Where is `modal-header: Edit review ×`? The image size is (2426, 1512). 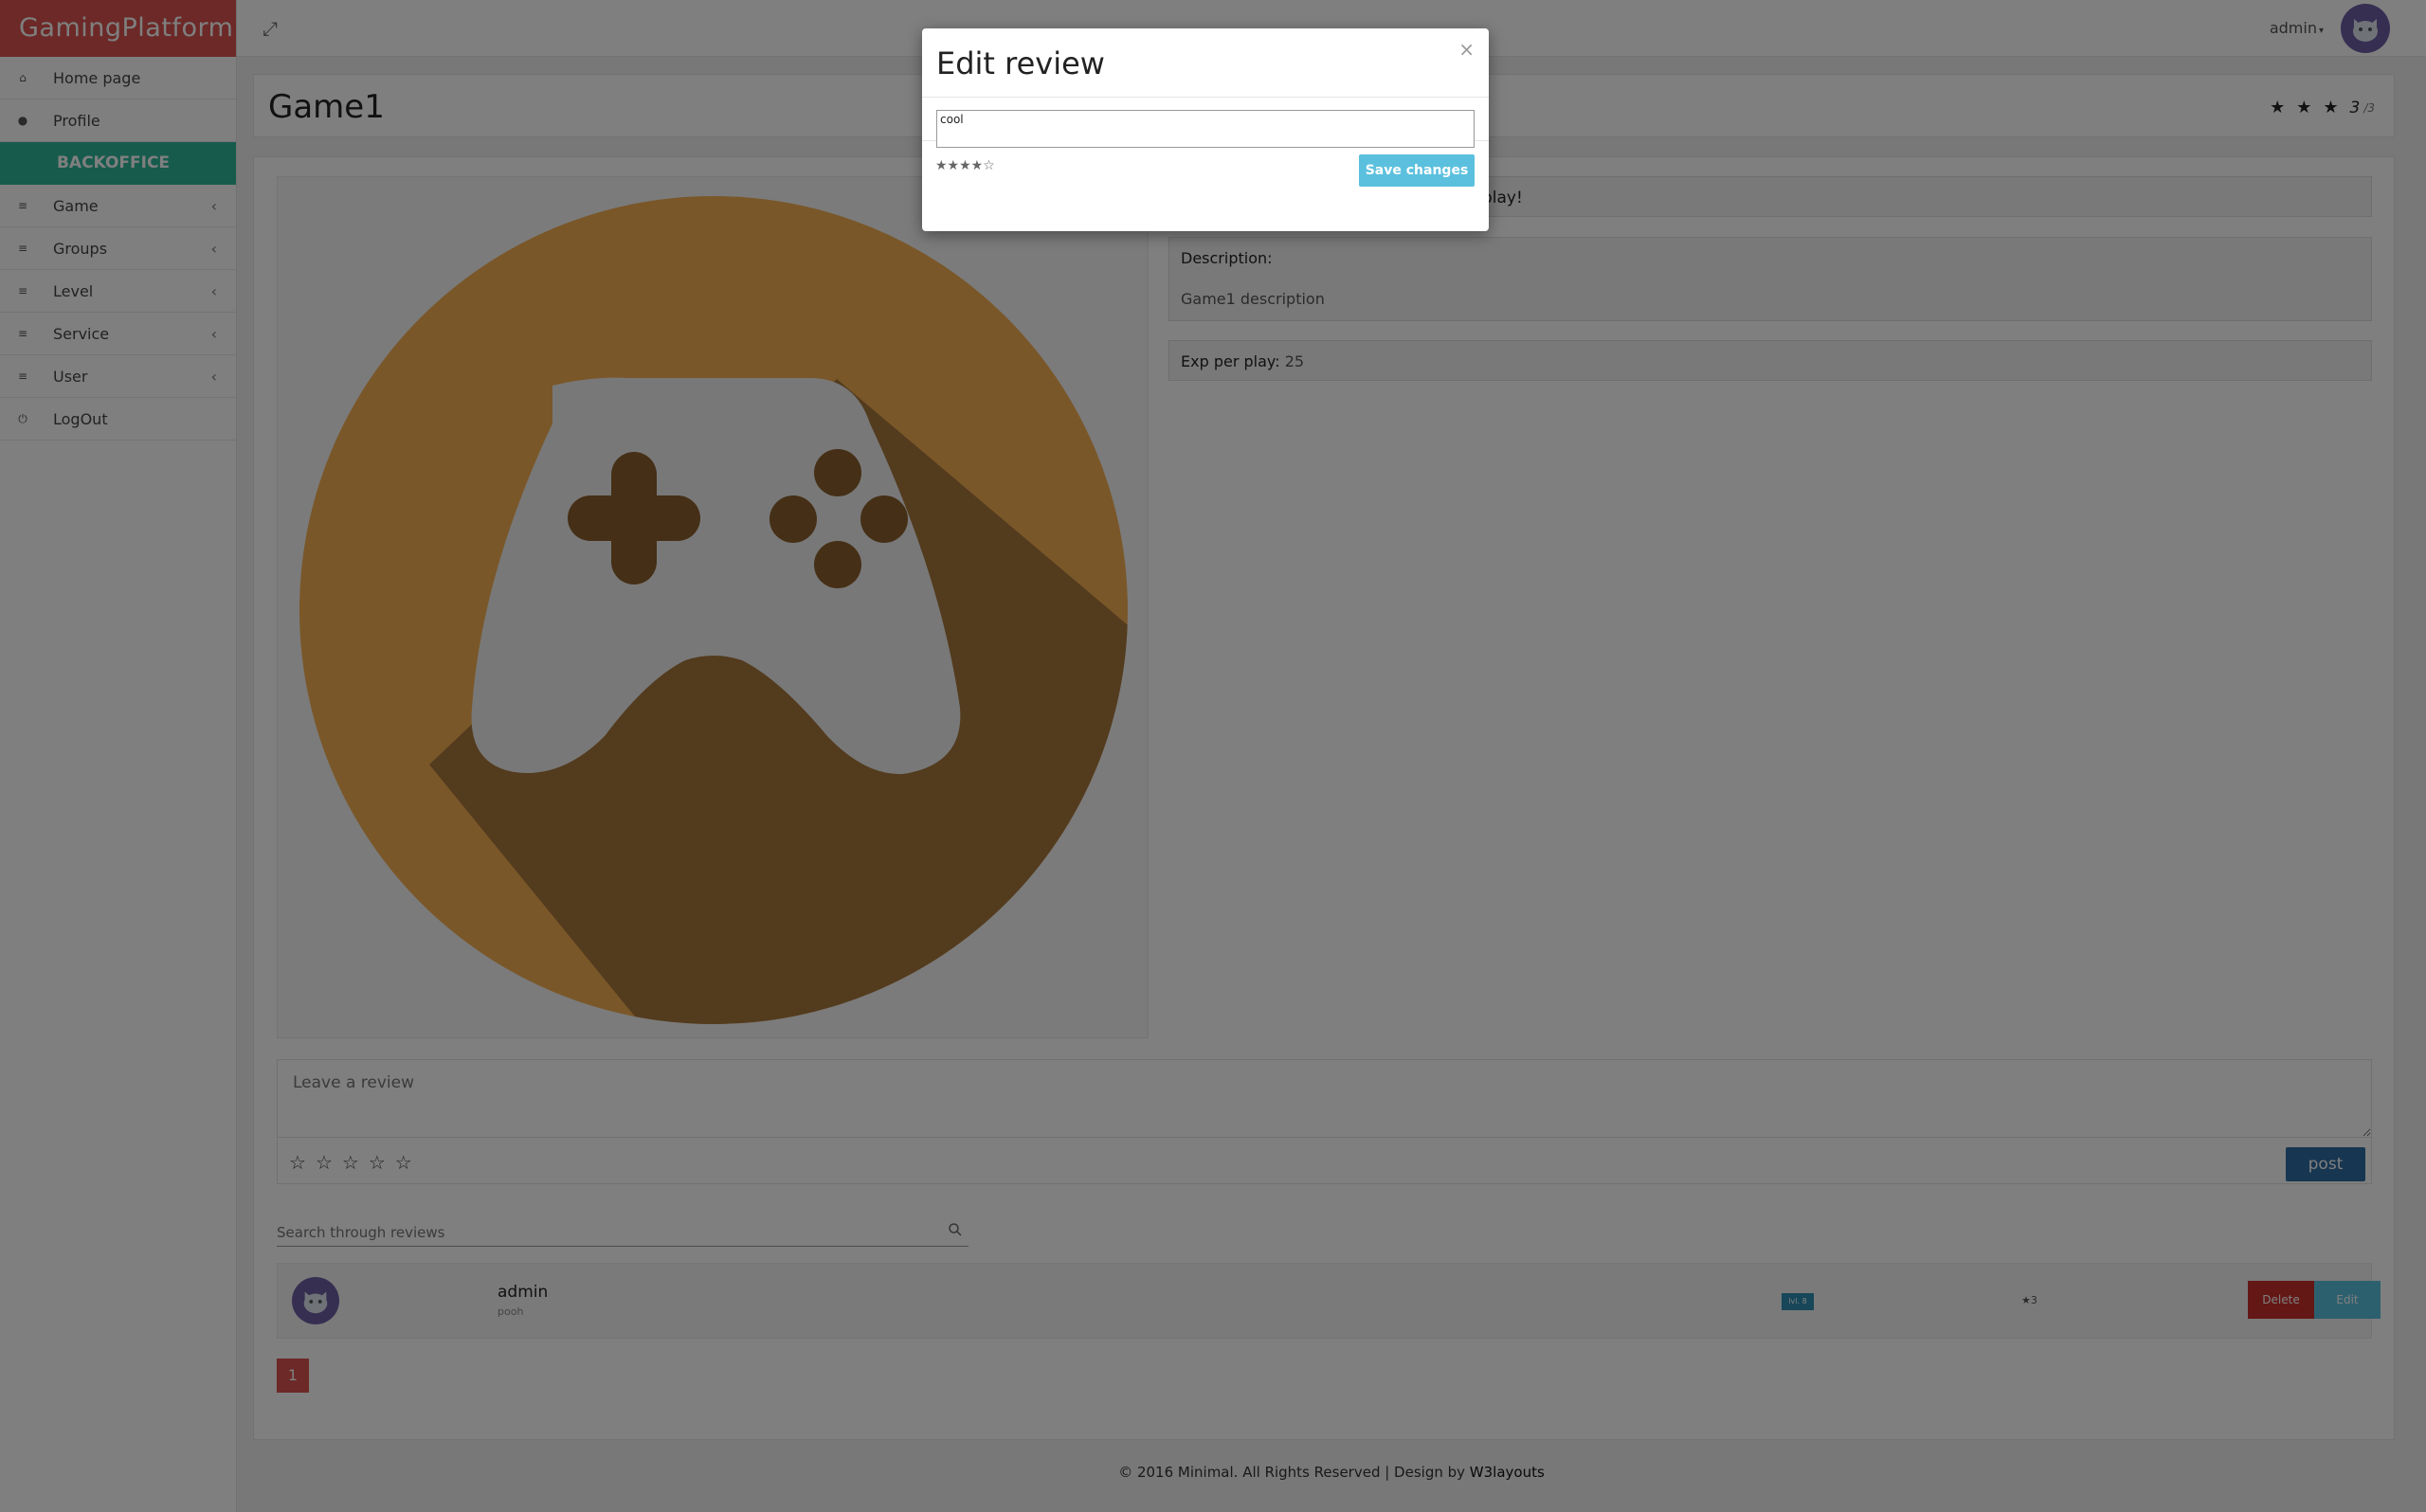 modal-header: Edit review × is located at coordinates (1205, 63).